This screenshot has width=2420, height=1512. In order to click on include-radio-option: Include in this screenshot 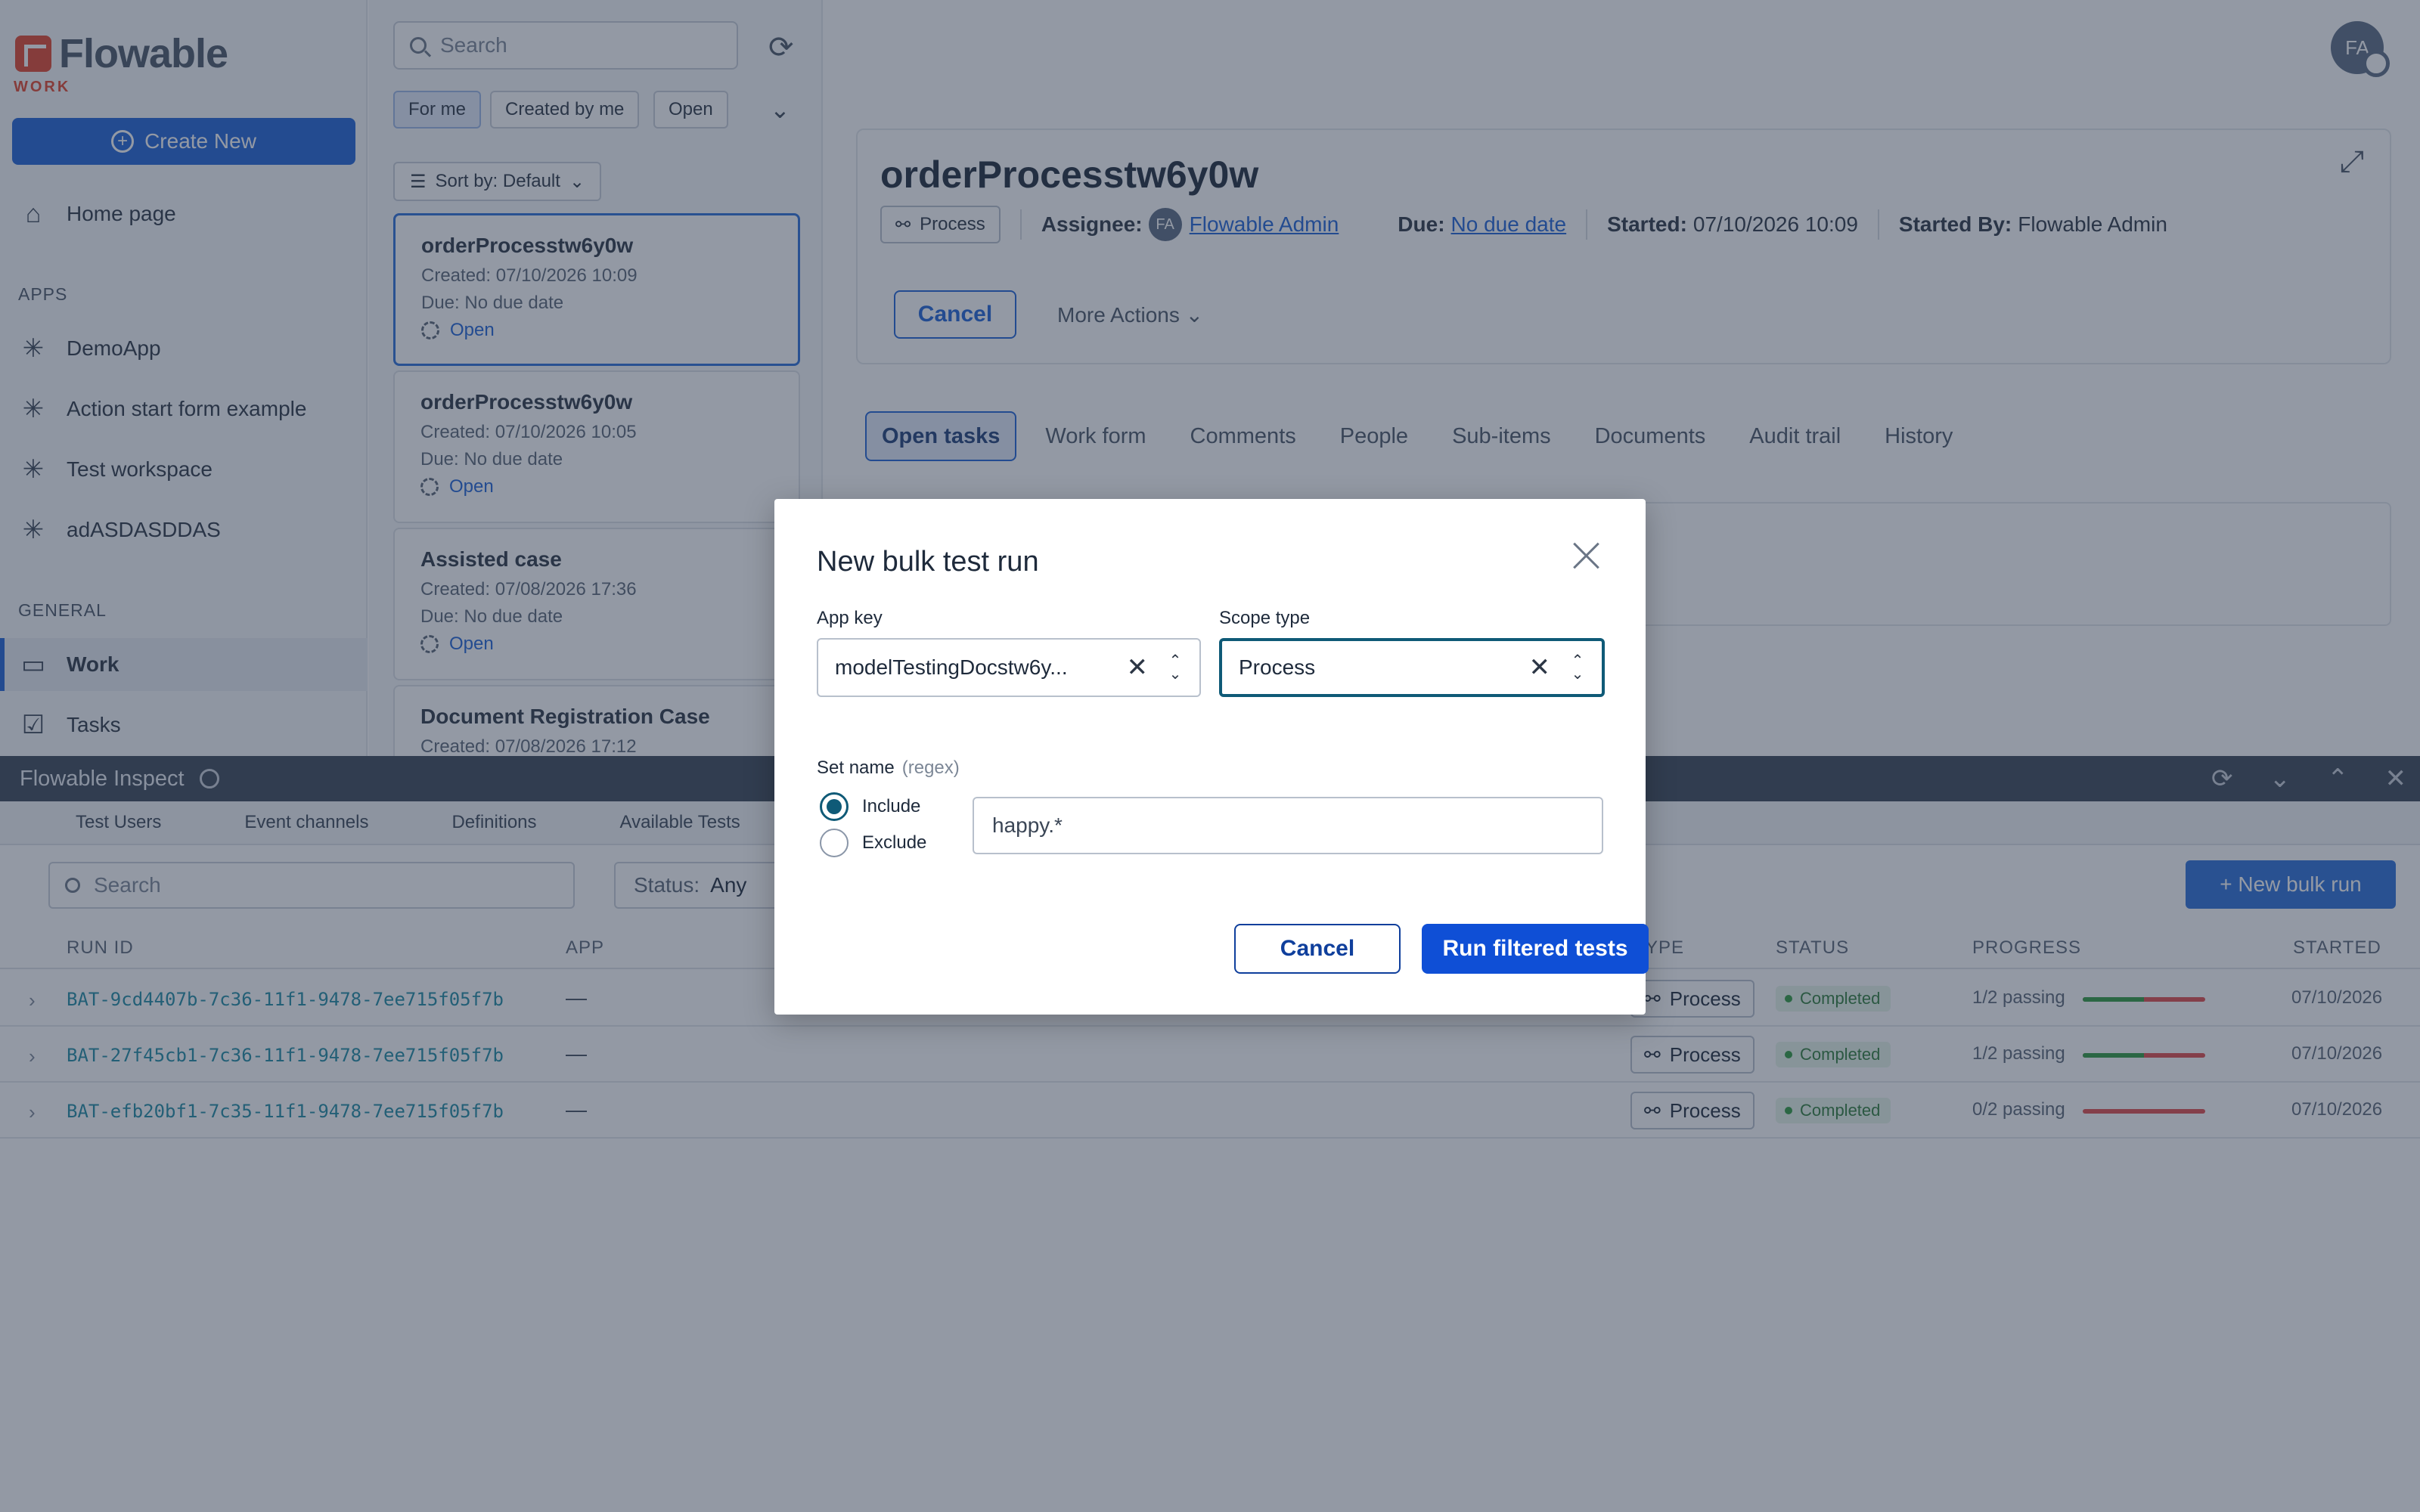, I will do `click(870, 806)`.